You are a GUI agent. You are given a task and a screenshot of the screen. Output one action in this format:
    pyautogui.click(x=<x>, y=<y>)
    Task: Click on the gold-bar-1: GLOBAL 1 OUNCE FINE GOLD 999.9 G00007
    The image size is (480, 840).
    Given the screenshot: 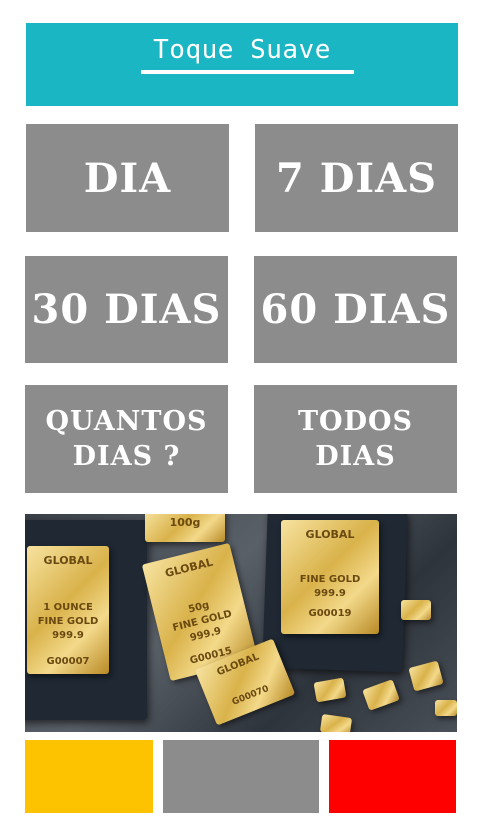 What is the action you would take?
    pyautogui.click(x=68, y=610)
    